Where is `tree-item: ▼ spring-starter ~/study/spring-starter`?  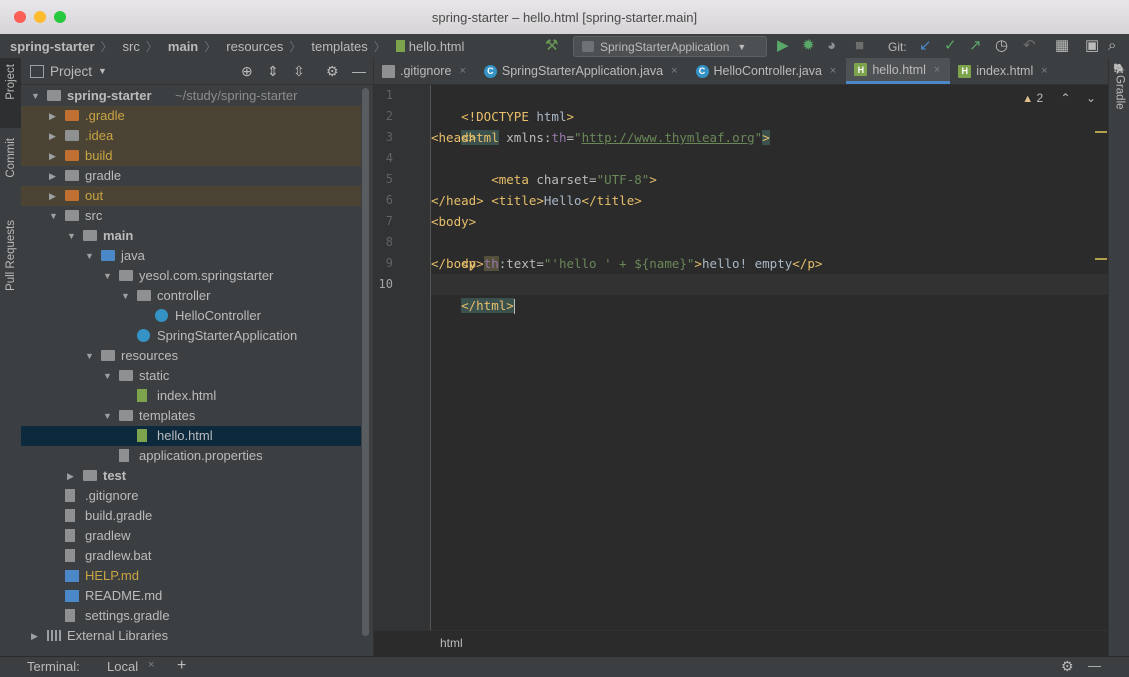
tree-item: ▼ spring-starter ~/study/spring-starter is located at coordinates (191, 96).